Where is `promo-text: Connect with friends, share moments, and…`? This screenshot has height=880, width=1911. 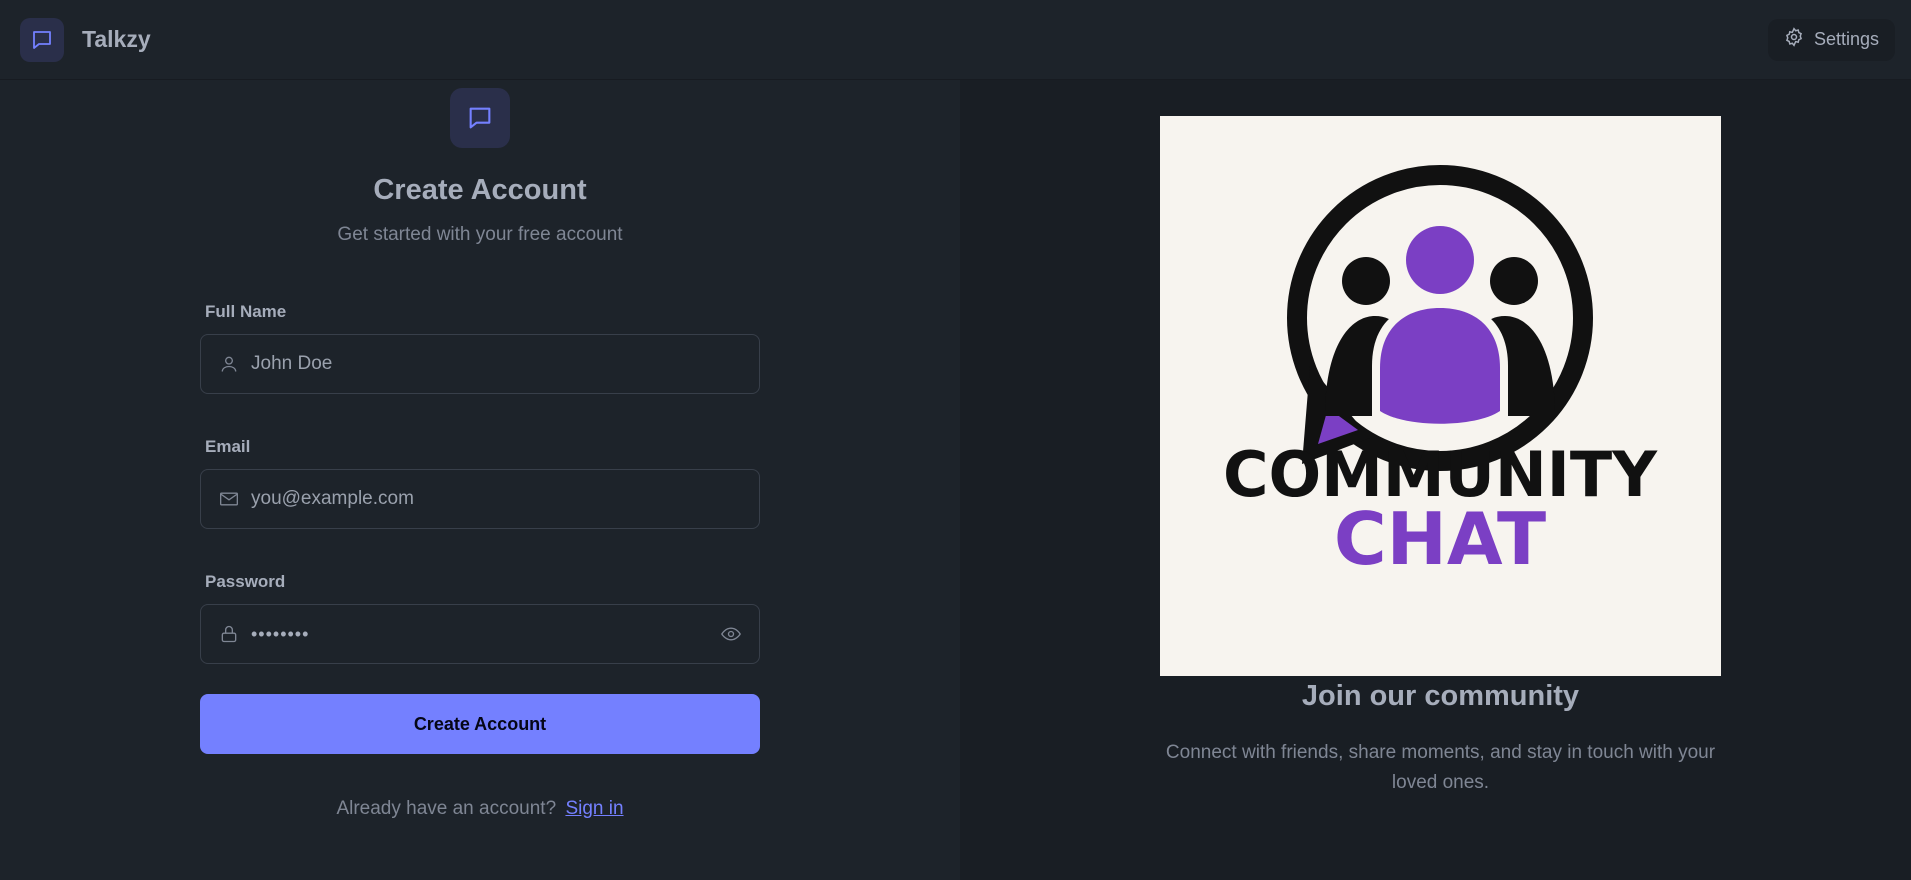 promo-text: Connect with friends, share moments, and… is located at coordinates (1440, 767).